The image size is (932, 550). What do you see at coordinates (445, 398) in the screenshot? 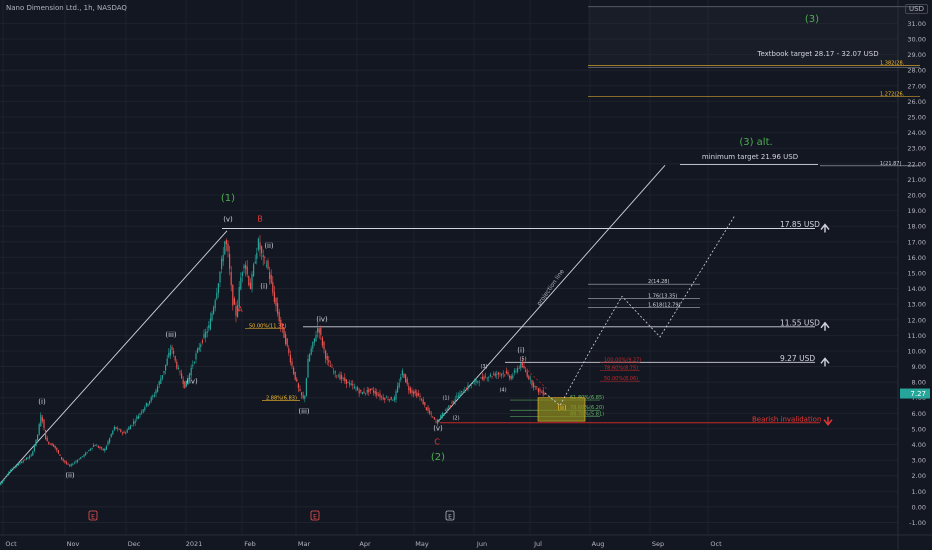
I see `wave-label: (1)` at bounding box center [445, 398].